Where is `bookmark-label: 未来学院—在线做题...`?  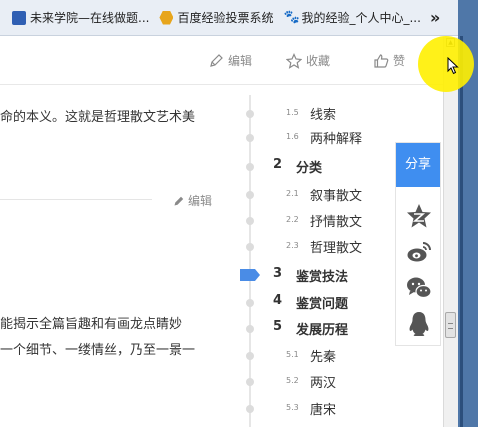
bookmark-label: 未来学院—在线做题... is located at coordinates (90, 18).